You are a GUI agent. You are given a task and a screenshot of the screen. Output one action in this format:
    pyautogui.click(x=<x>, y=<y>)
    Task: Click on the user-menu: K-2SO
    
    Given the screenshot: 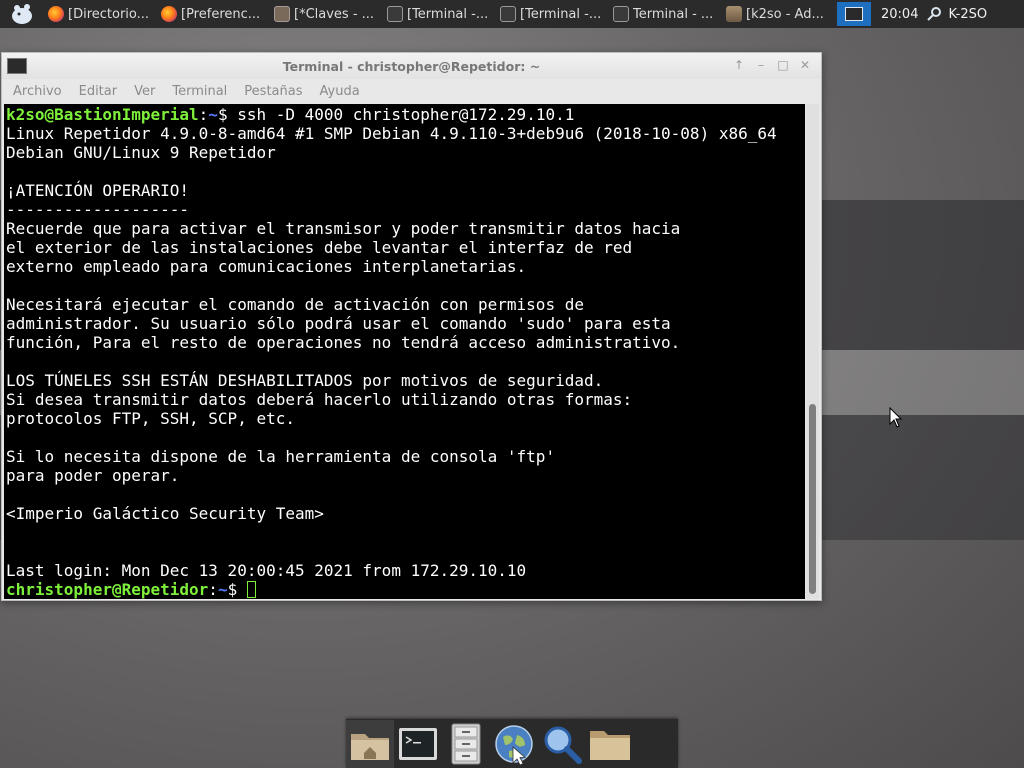 What is the action you would take?
    pyautogui.click(x=956, y=14)
    